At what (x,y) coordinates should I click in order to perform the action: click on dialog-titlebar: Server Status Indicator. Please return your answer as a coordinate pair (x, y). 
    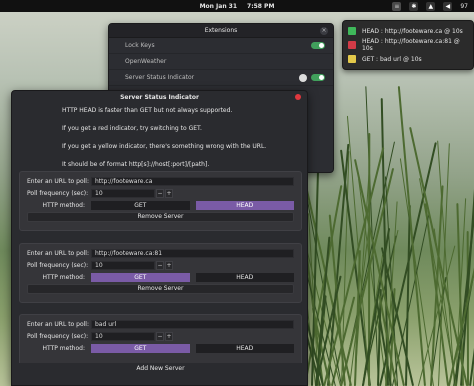
    Looking at the image, I should click on (159, 97).